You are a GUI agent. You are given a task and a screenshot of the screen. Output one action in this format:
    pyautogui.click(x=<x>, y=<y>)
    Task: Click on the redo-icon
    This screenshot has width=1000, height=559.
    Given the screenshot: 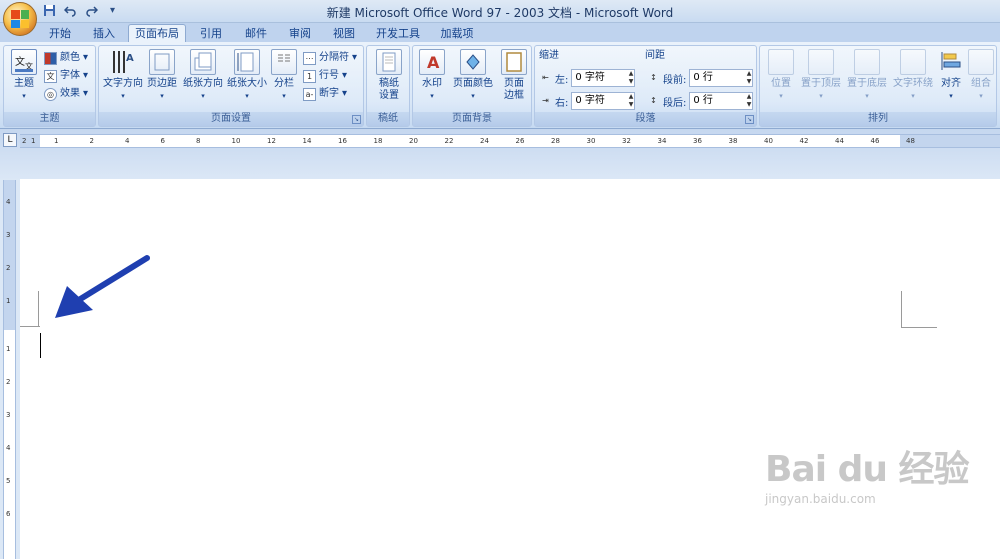 What is the action you would take?
    pyautogui.click(x=91, y=10)
    